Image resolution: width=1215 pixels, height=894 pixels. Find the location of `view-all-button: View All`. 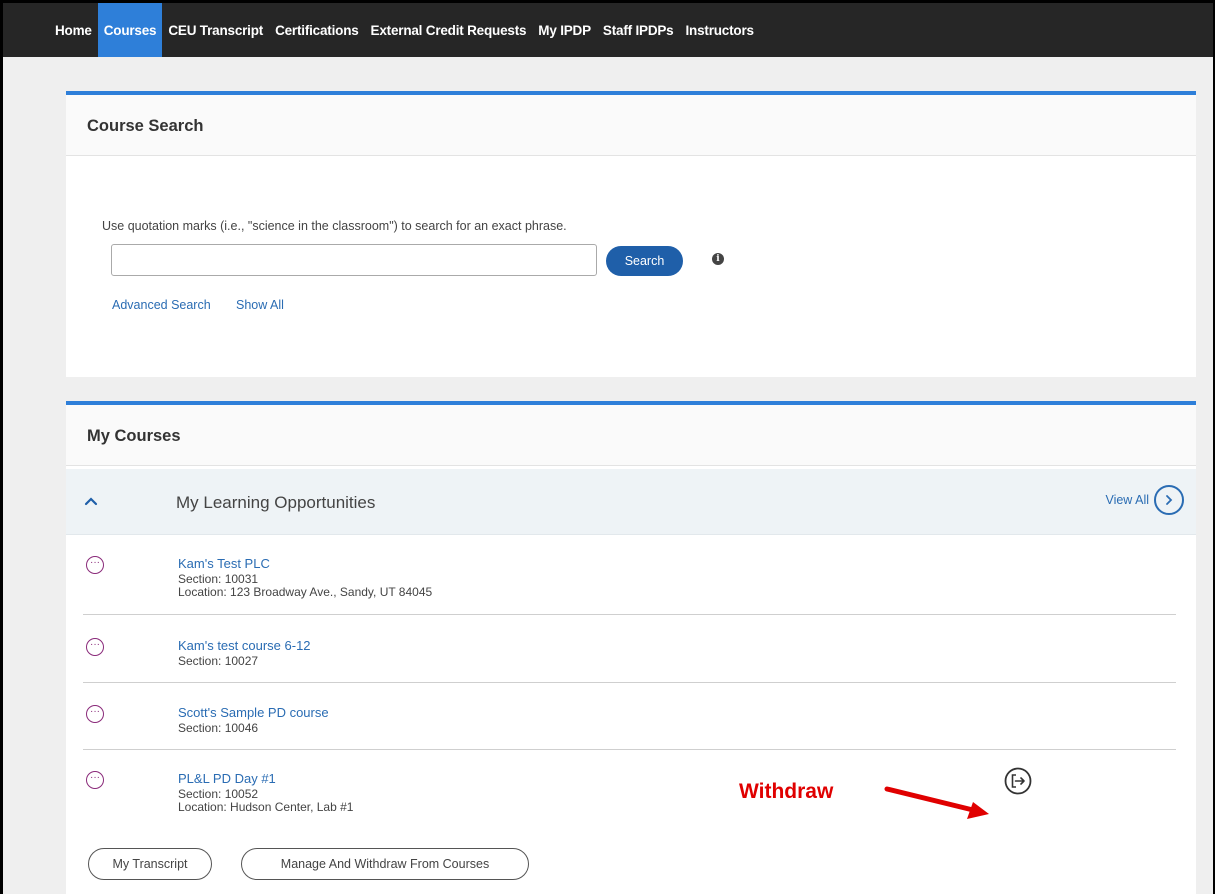

view-all-button: View All is located at coordinates (1144, 500).